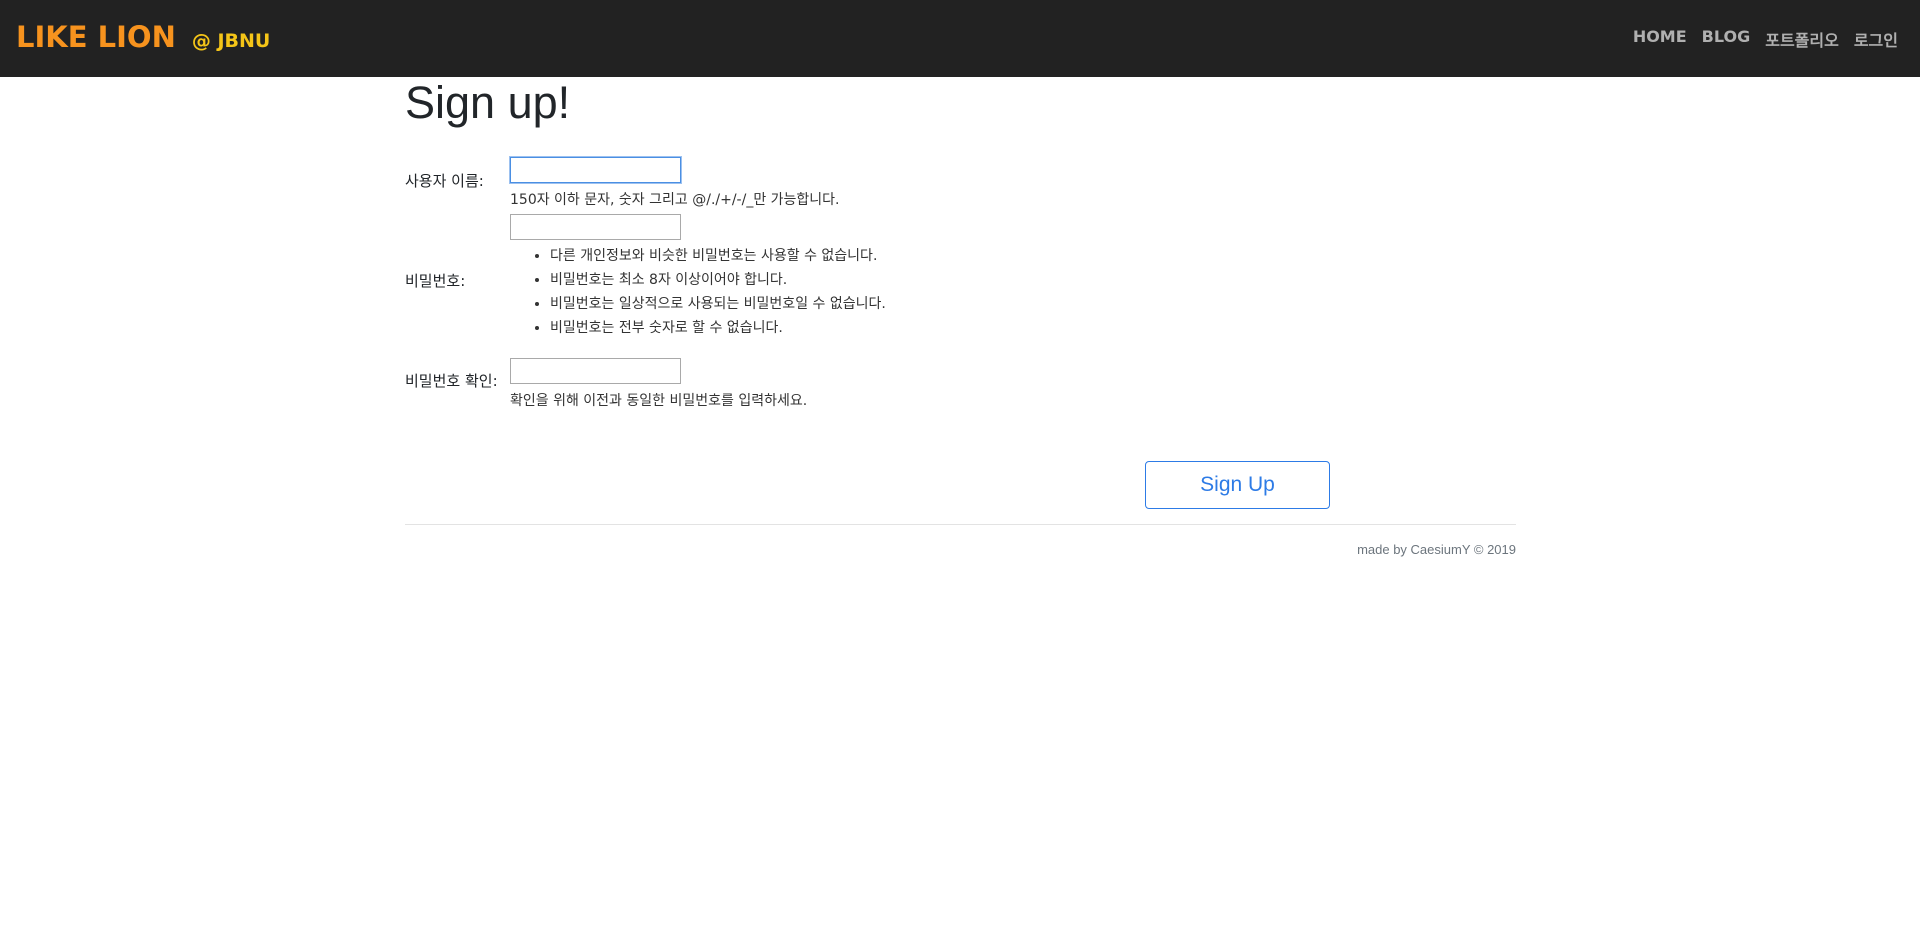 Image resolution: width=1920 pixels, height=937 pixels. Describe the element at coordinates (1237, 485) in the screenshot. I see `sign-up-button: Sign Up` at that location.